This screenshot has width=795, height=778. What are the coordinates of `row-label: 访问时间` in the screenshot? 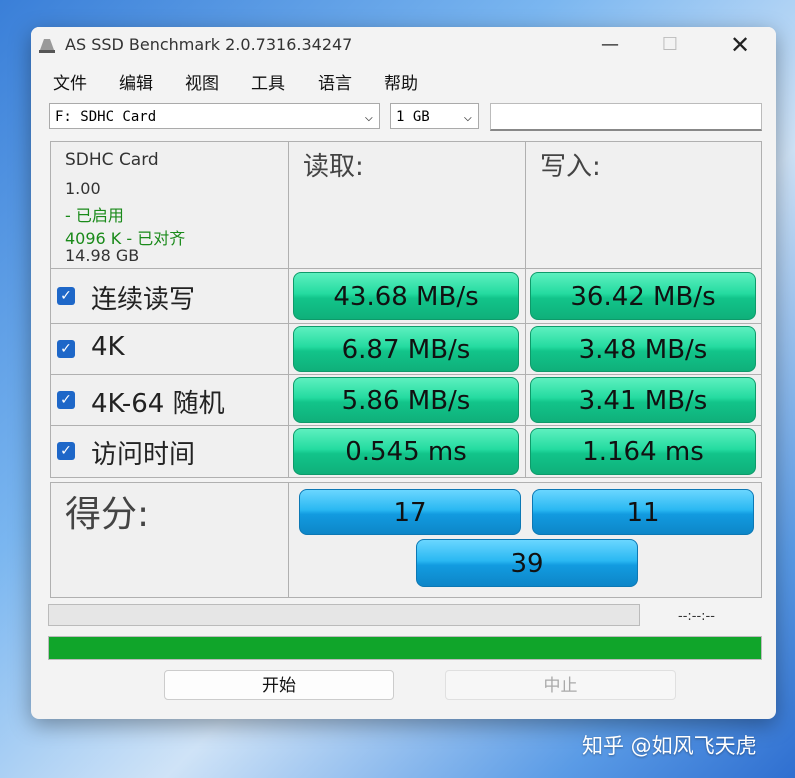 It's located at (143, 455).